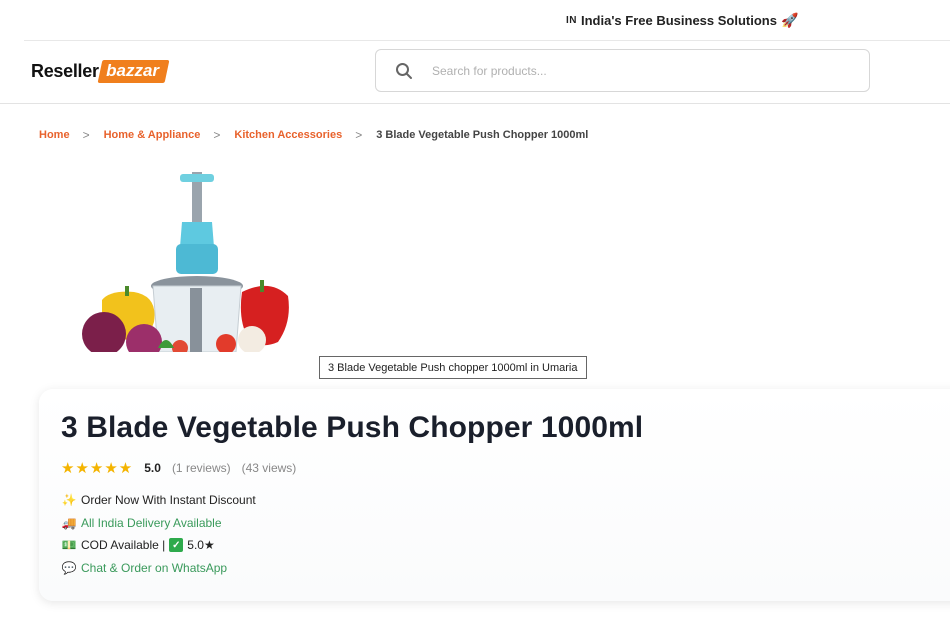  Describe the element at coordinates (123, 545) in the screenshot. I see `feature-cod-label: COD Available |` at that location.